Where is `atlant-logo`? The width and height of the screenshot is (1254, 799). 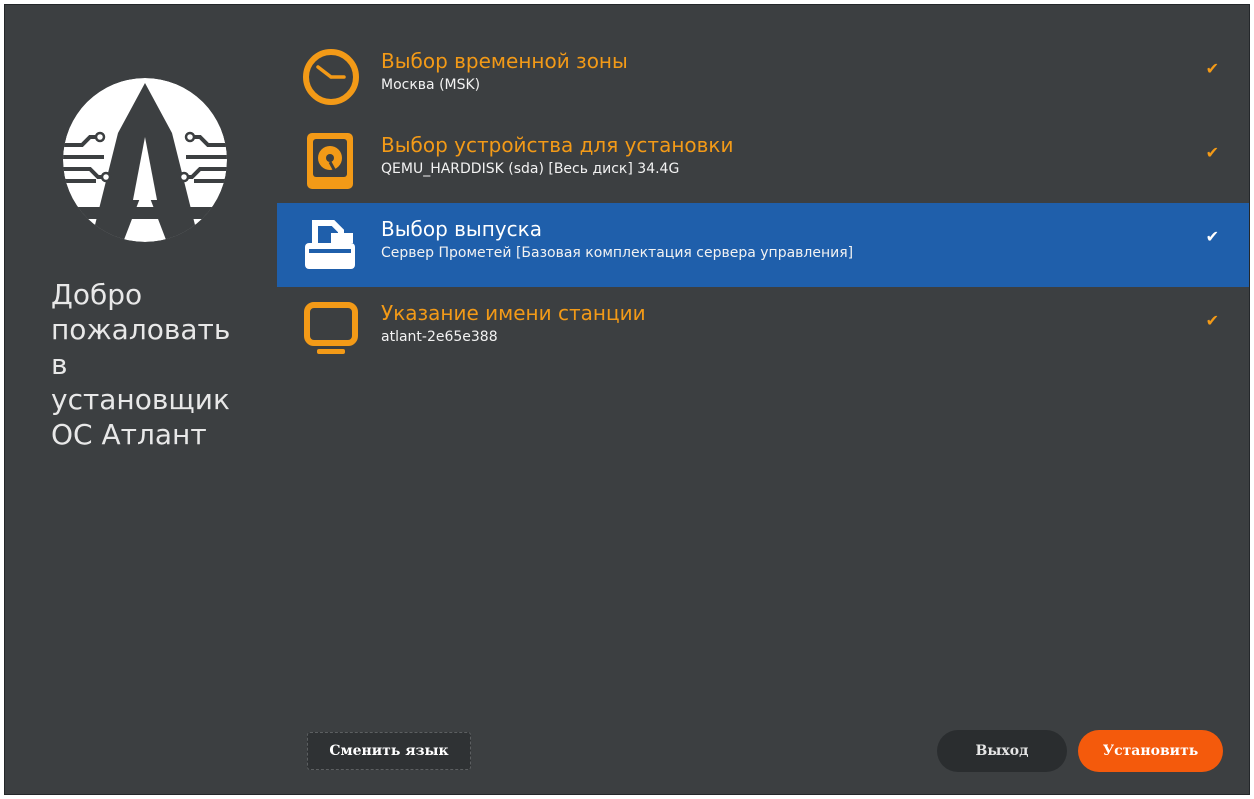
atlant-logo is located at coordinates (145, 160).